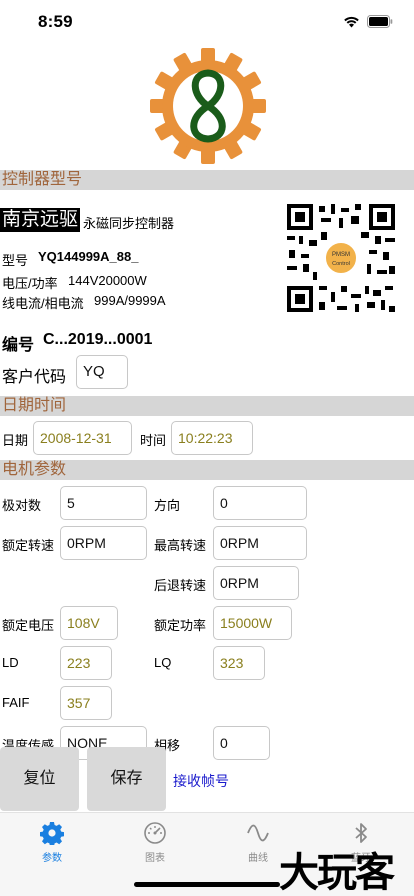 This screenshot has width=414, height=896. Describe the element at coordinates (180, 625) in the screenshot. I see `rated-power-label: 额定功率` at that location.